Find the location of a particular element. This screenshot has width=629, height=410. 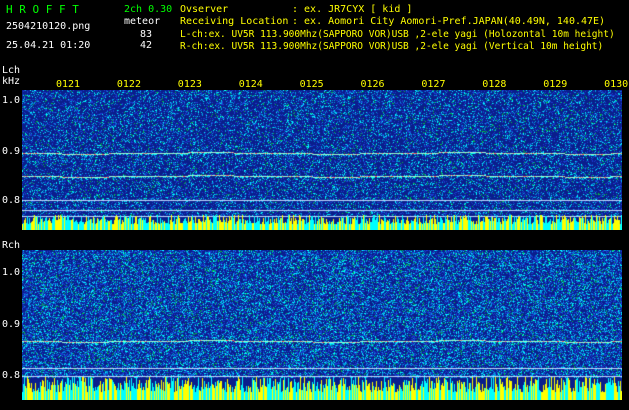

time-tick: 0124 is located at coordinates (250, 84).